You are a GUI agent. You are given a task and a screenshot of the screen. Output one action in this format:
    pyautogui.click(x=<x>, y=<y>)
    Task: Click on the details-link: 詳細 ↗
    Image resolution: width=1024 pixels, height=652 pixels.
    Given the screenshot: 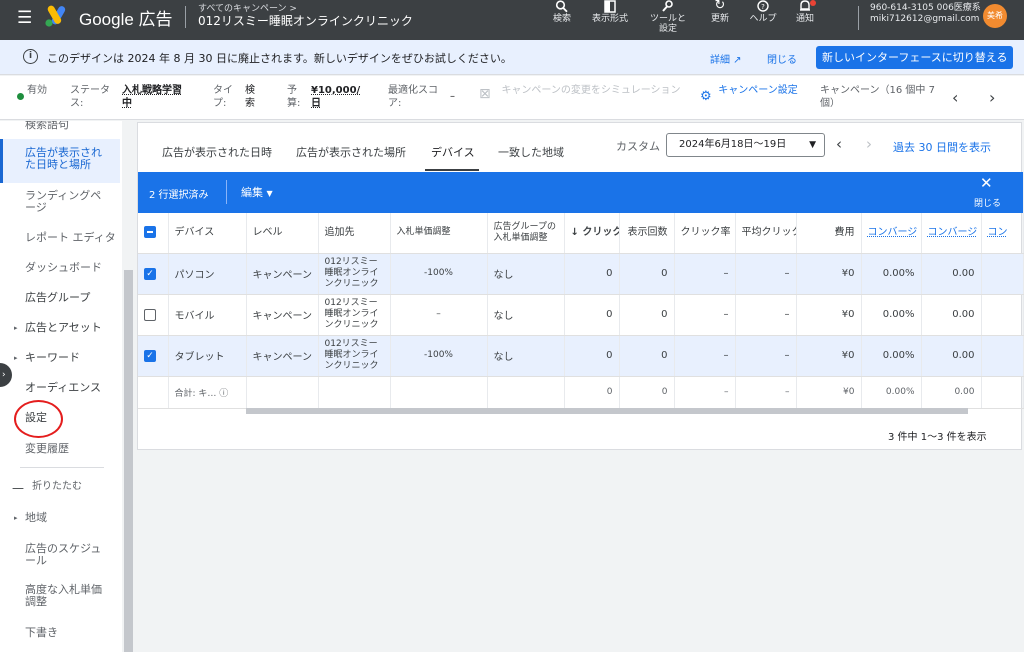 What is the action you would take?
    pyautogui.click(x=726, y=58)
    